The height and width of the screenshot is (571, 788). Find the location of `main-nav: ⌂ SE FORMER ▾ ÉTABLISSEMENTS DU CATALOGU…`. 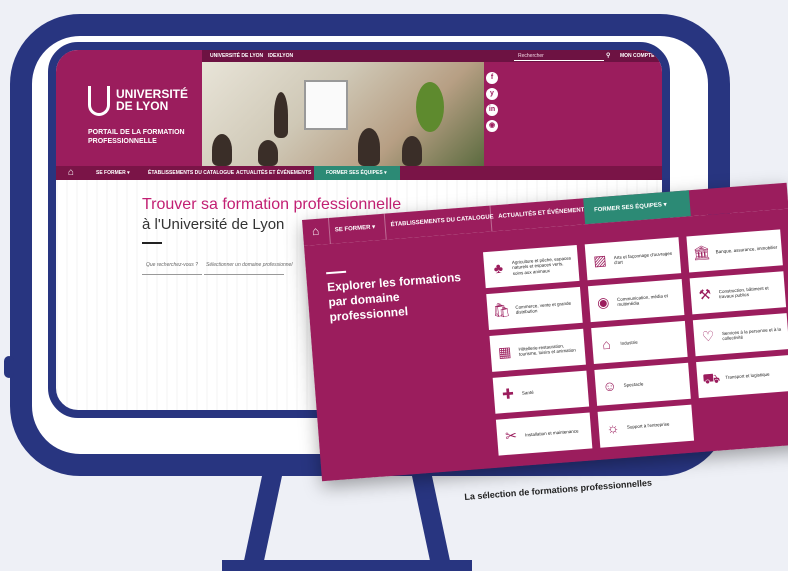

main-nav: ⌂ SE FORMER ▾ ÉTABLISSEMENTS DU CATALOGU… is located at coordinates (359, 173).